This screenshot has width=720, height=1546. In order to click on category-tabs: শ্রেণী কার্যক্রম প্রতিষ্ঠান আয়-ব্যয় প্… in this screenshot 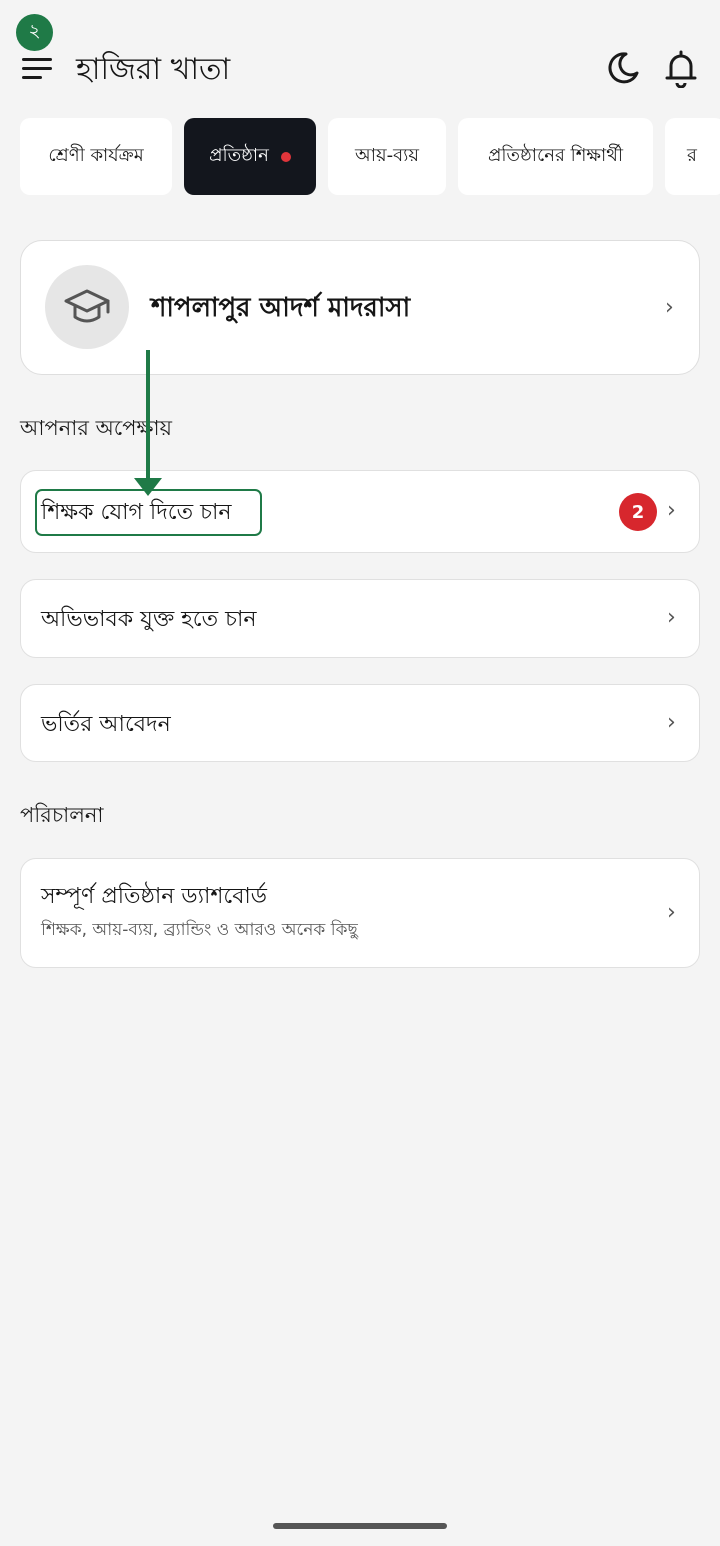, I will do `click(370, 157)`.